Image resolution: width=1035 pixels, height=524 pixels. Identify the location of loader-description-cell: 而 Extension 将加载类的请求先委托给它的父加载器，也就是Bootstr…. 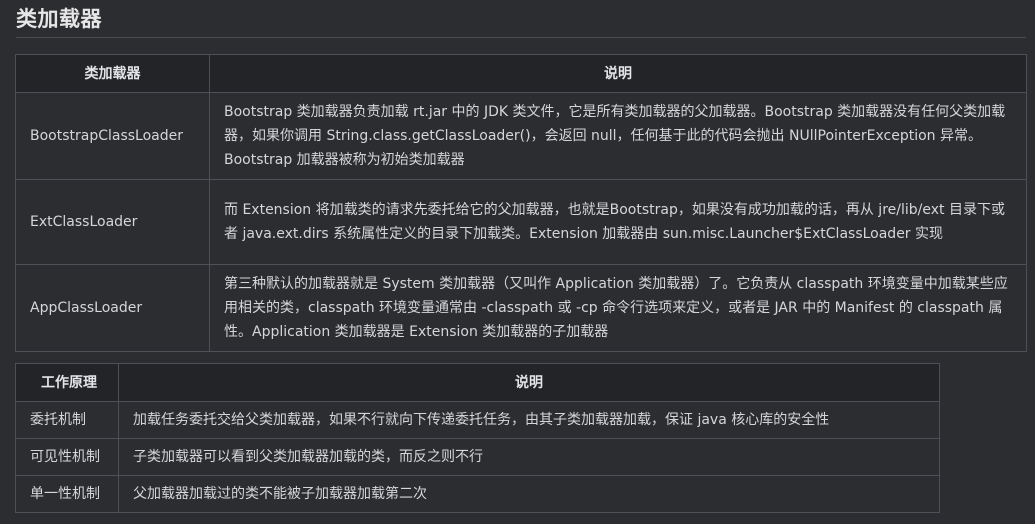
(618, 222).